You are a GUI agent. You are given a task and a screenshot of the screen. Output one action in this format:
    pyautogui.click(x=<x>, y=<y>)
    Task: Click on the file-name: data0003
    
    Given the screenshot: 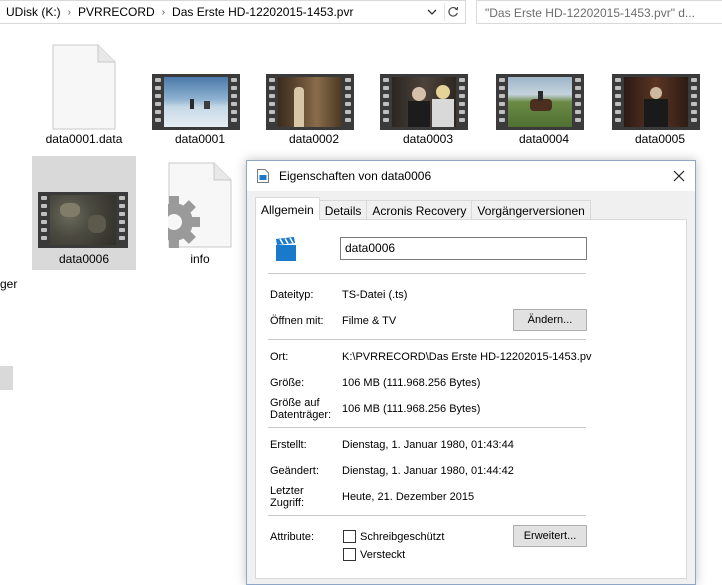 What is the action you would take?
    pyautogui.click(x=428, y=139)
    